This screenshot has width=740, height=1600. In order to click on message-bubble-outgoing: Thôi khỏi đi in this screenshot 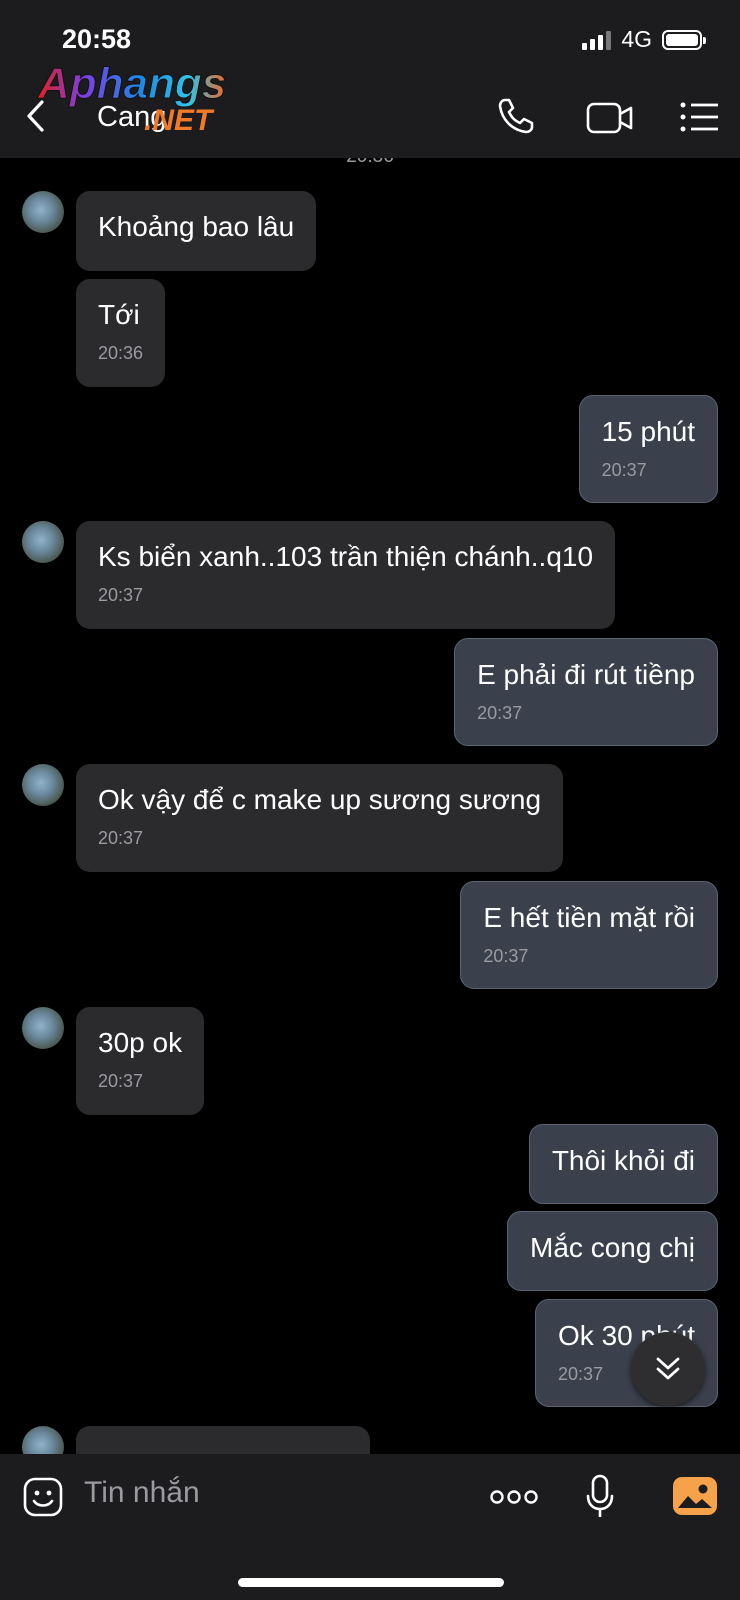, I will do `click(623, 1164)`.